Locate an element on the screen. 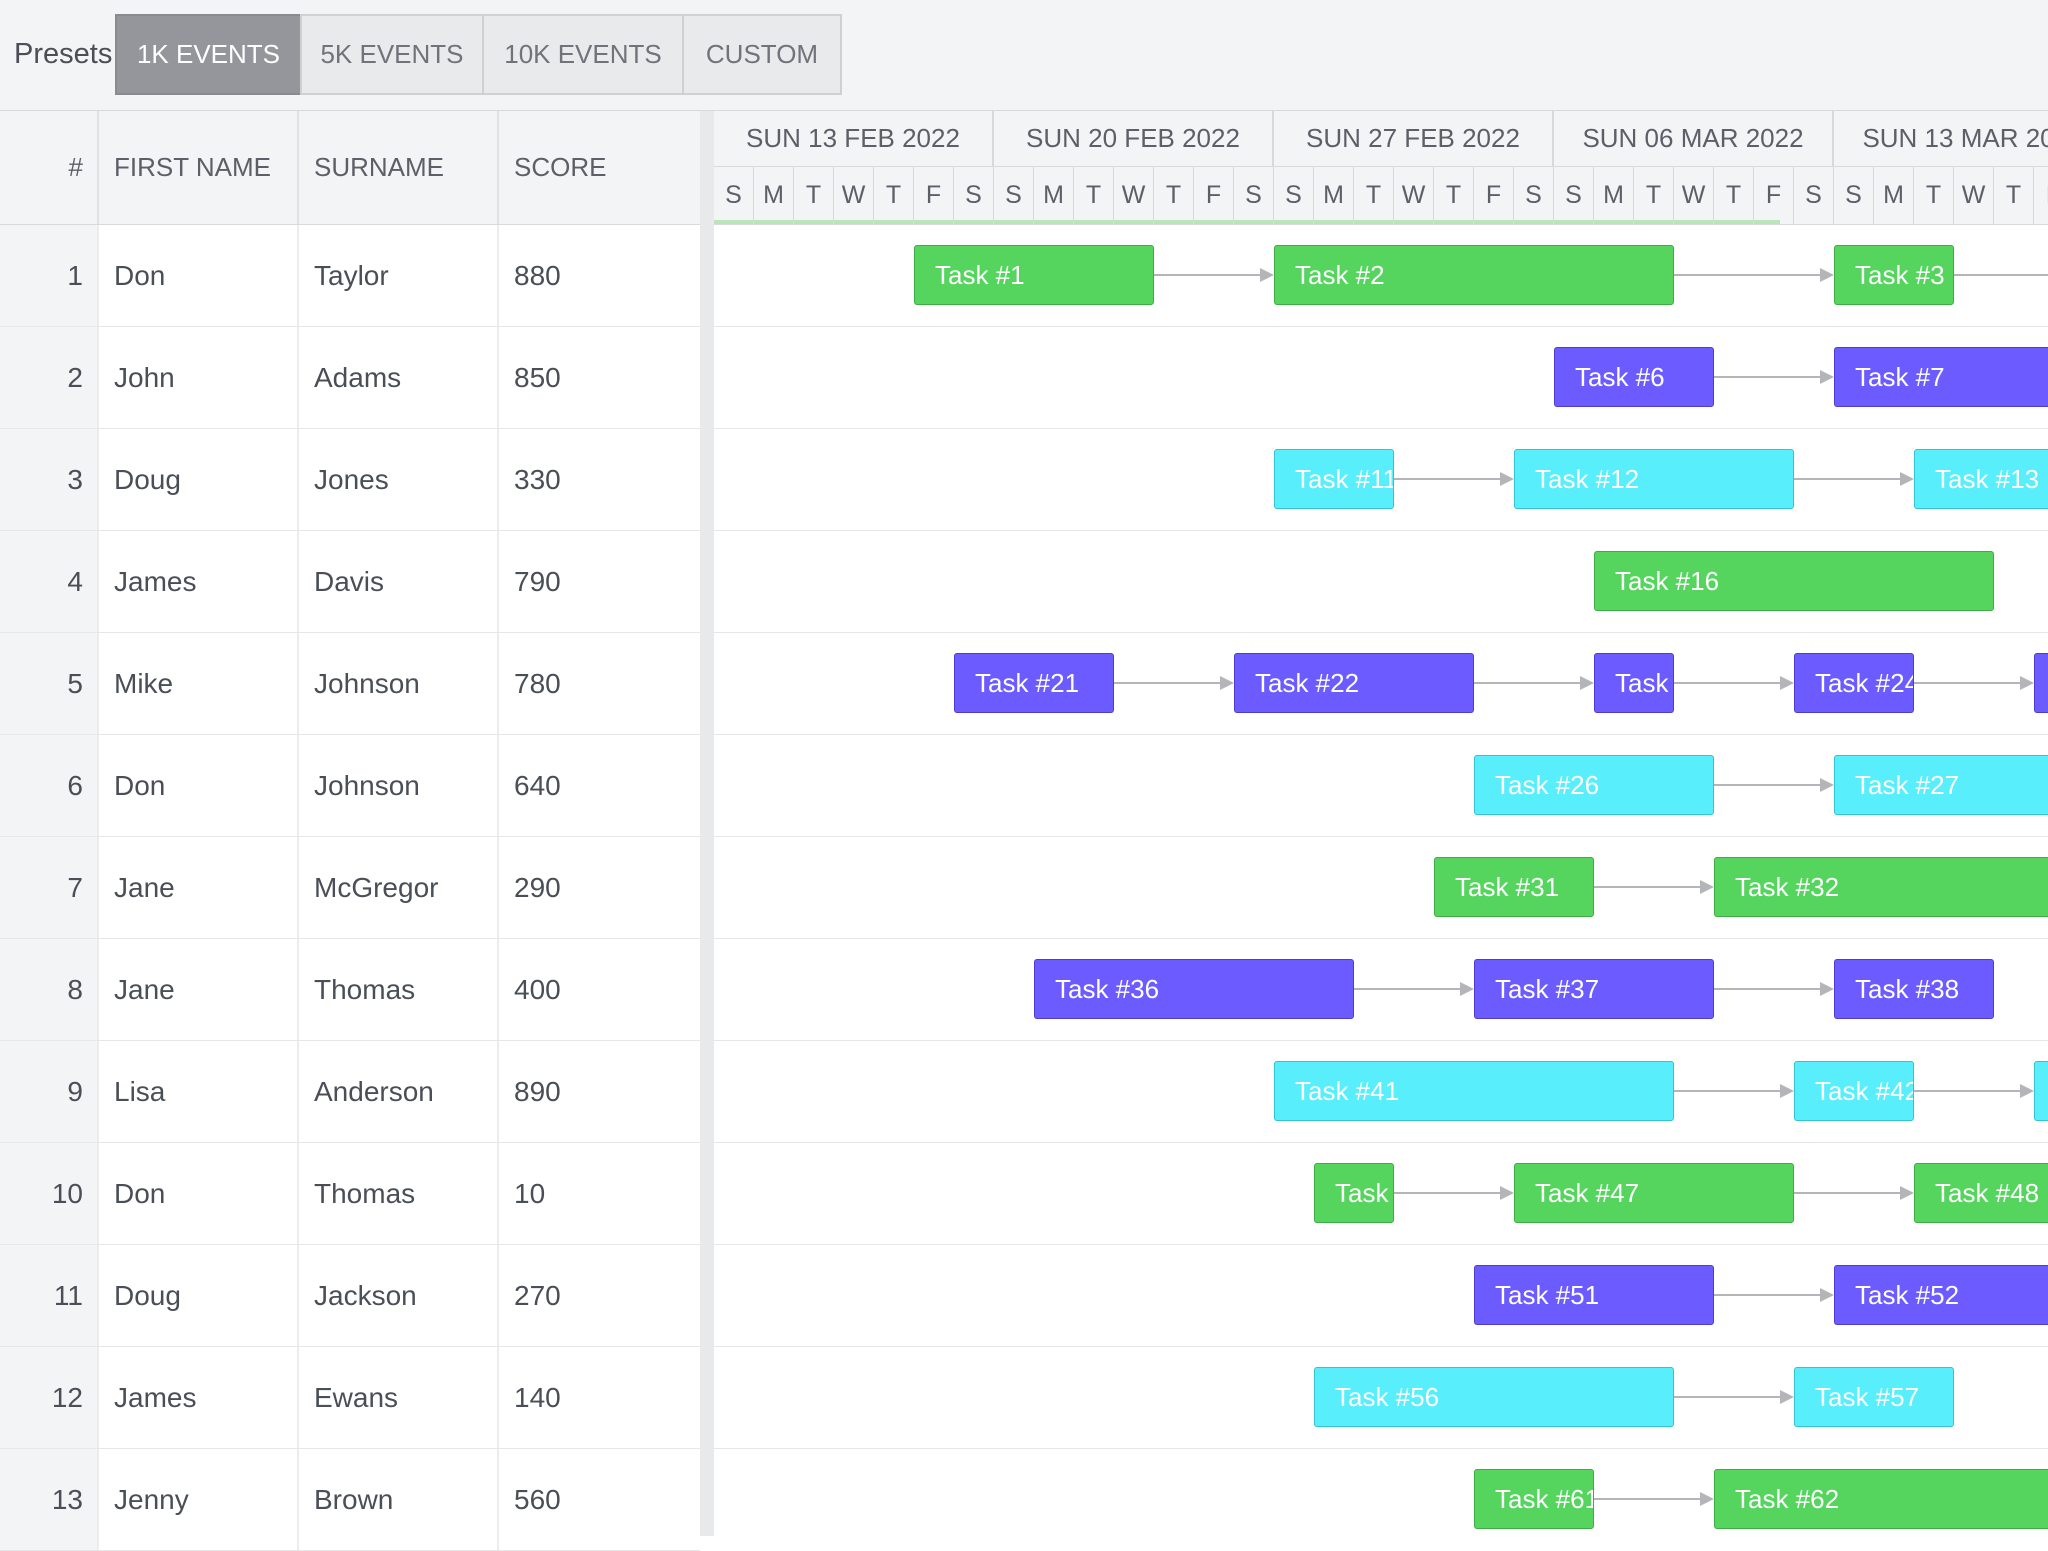 Image resolution: width=2048 pixels, height=1551 pixels. table-row: 5 Mike Johnson 780 is located at coordinates (350, 684).